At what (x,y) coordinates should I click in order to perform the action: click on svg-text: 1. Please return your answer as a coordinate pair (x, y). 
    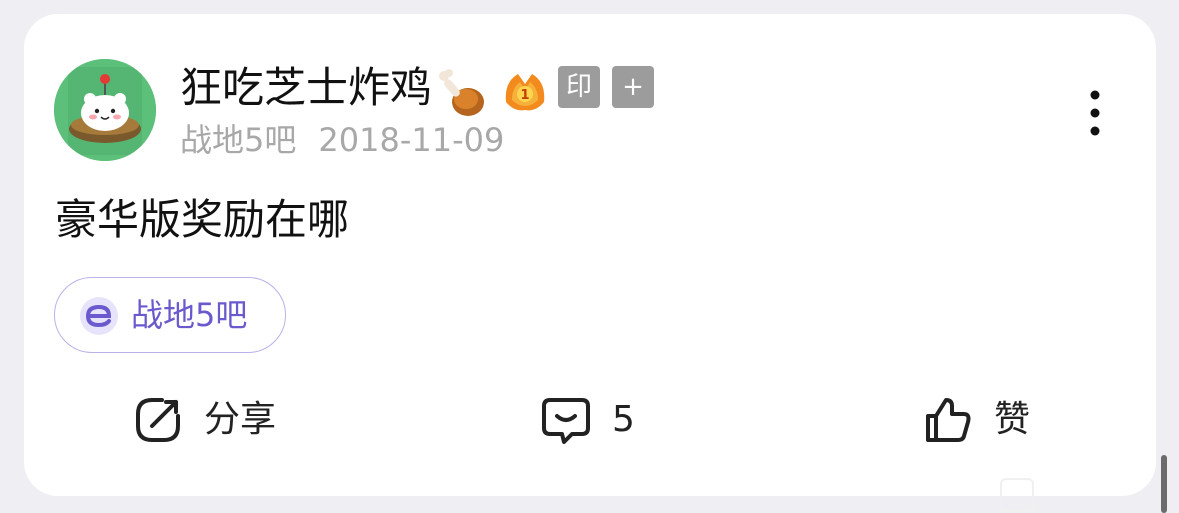
    Looking at the image, I should click on (524, 95).